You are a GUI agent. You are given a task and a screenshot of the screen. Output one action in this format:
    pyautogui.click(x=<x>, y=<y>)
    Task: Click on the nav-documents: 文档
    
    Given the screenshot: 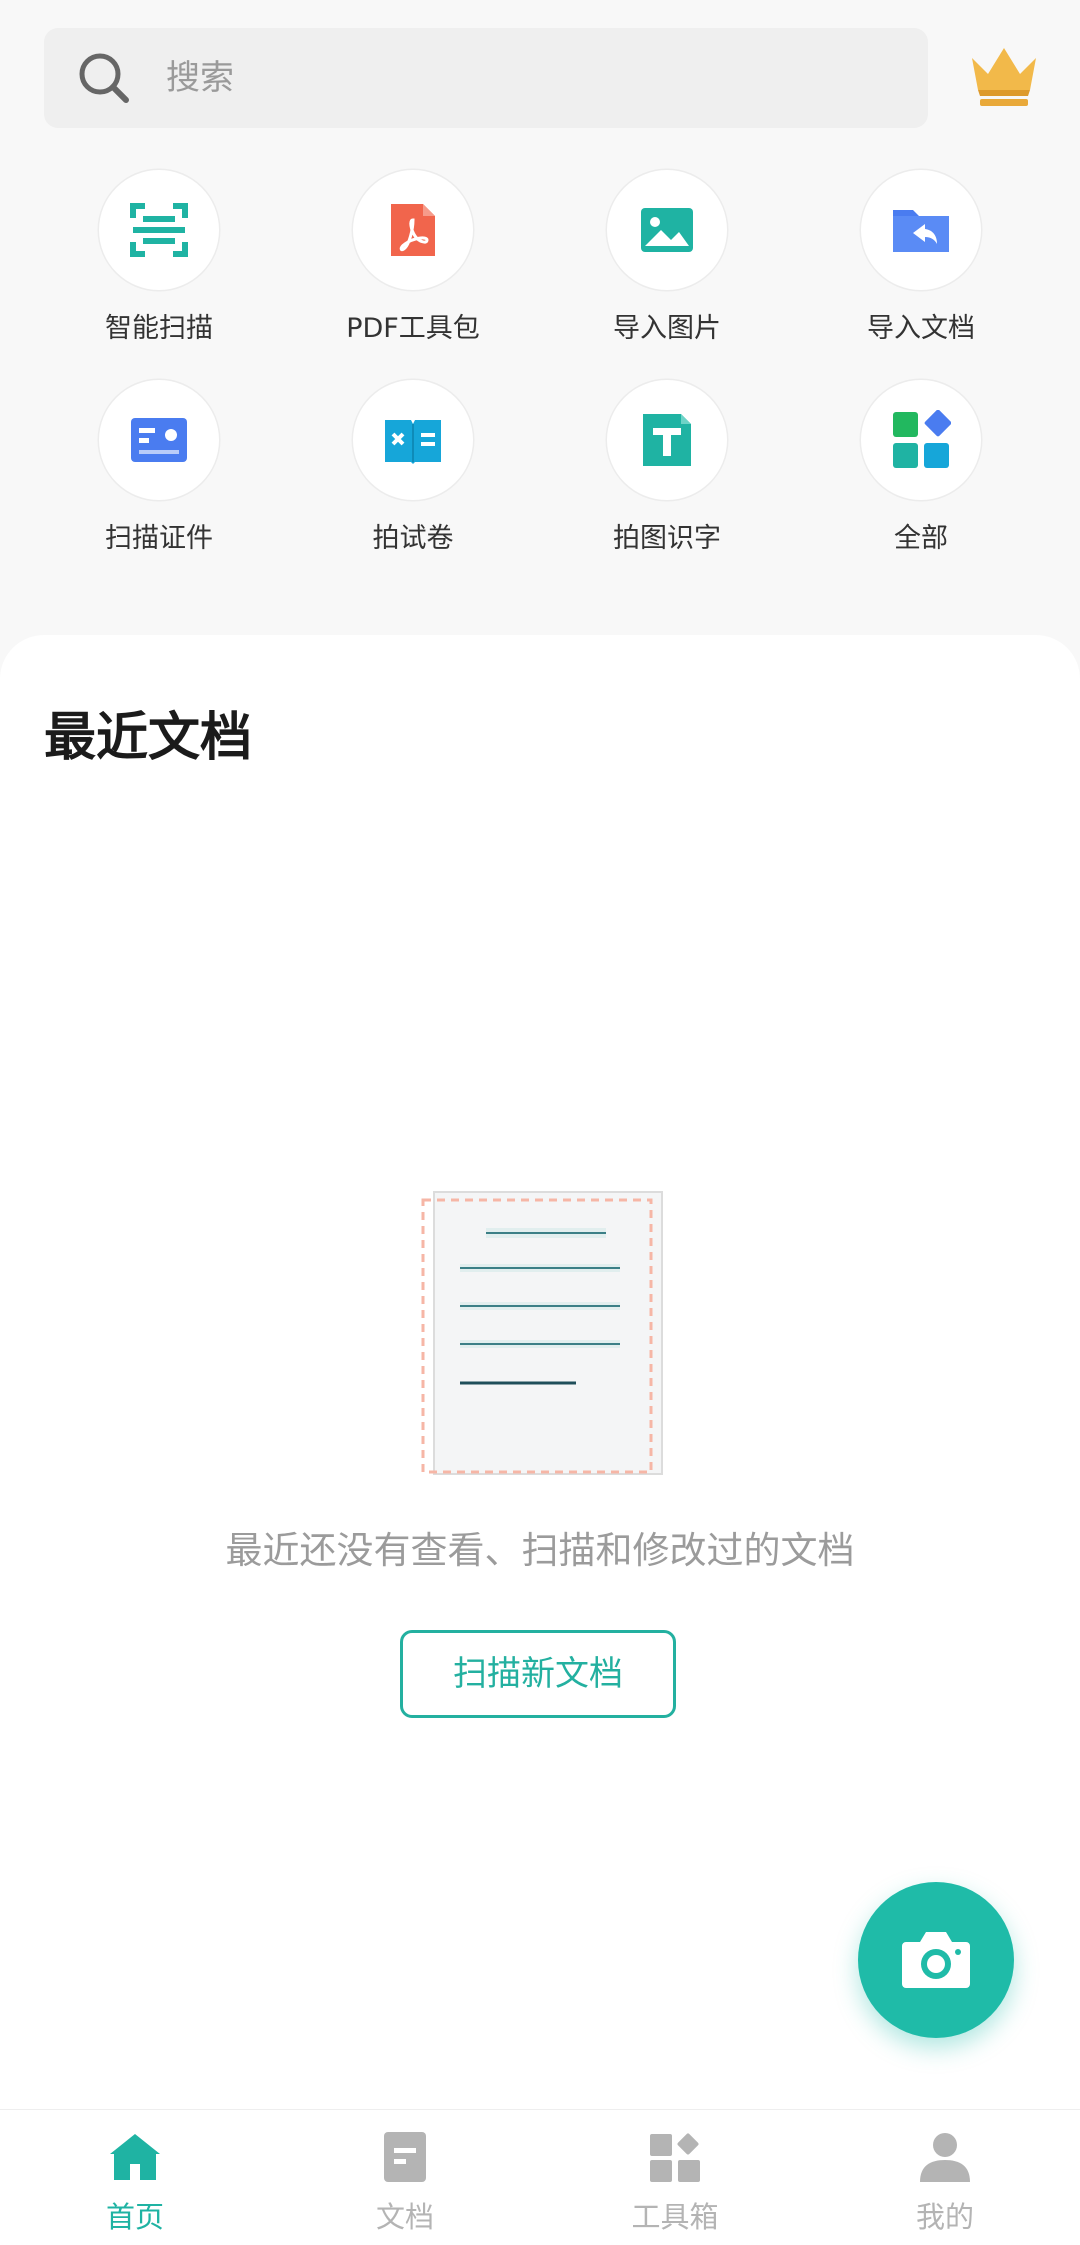 What is the action you would take?
    pyautogui.click(x=405, y=2177)
    